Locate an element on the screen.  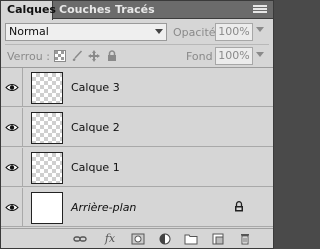
lock-pixels-icon is located at coordinates (77, 56).